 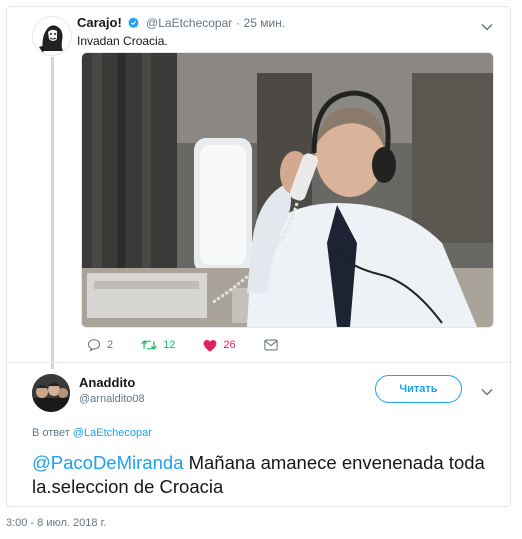 What do you see at coordinates (51, 433) in the screenshot?
I see `reply-prefix: В ответ` at bounding box center [51, 433].